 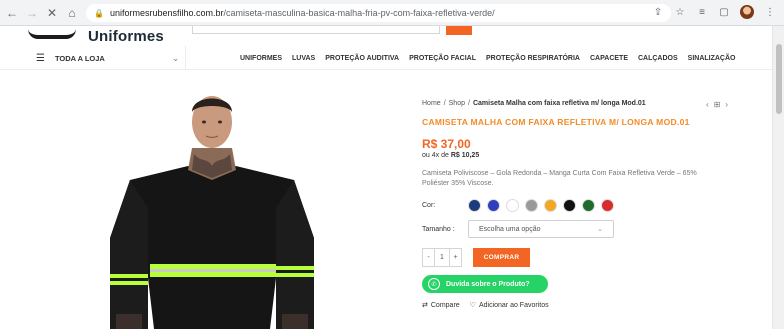 What do you see at coordinates (40, 58) in the screenshot?
I see `hamburger-icon: ☰` at bounding box center [40, 58].